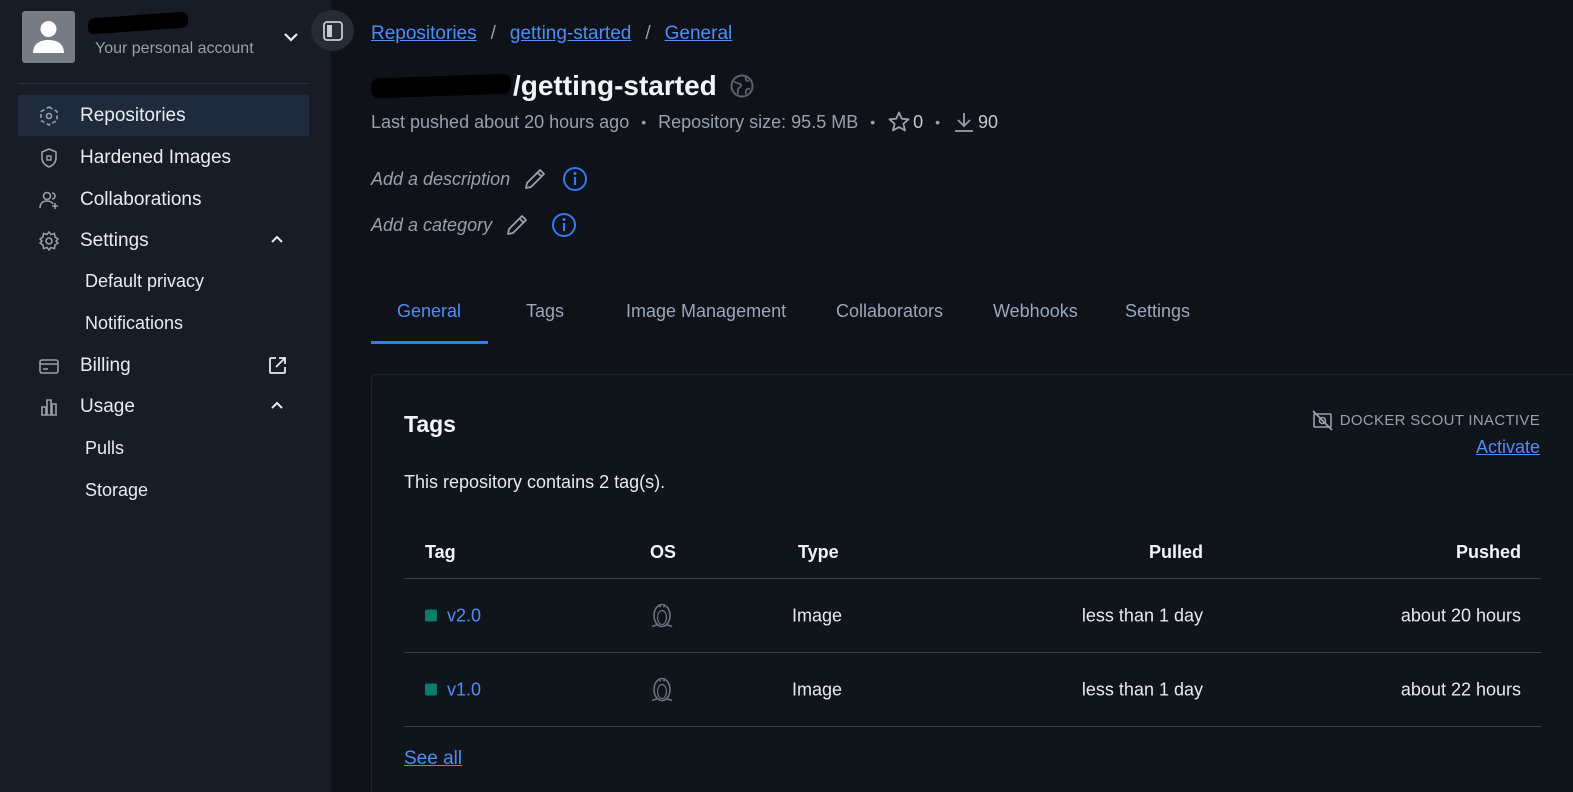  Describe the element at coordinates (49, 116) in the screenshot. I see `repository-icon` at that location.